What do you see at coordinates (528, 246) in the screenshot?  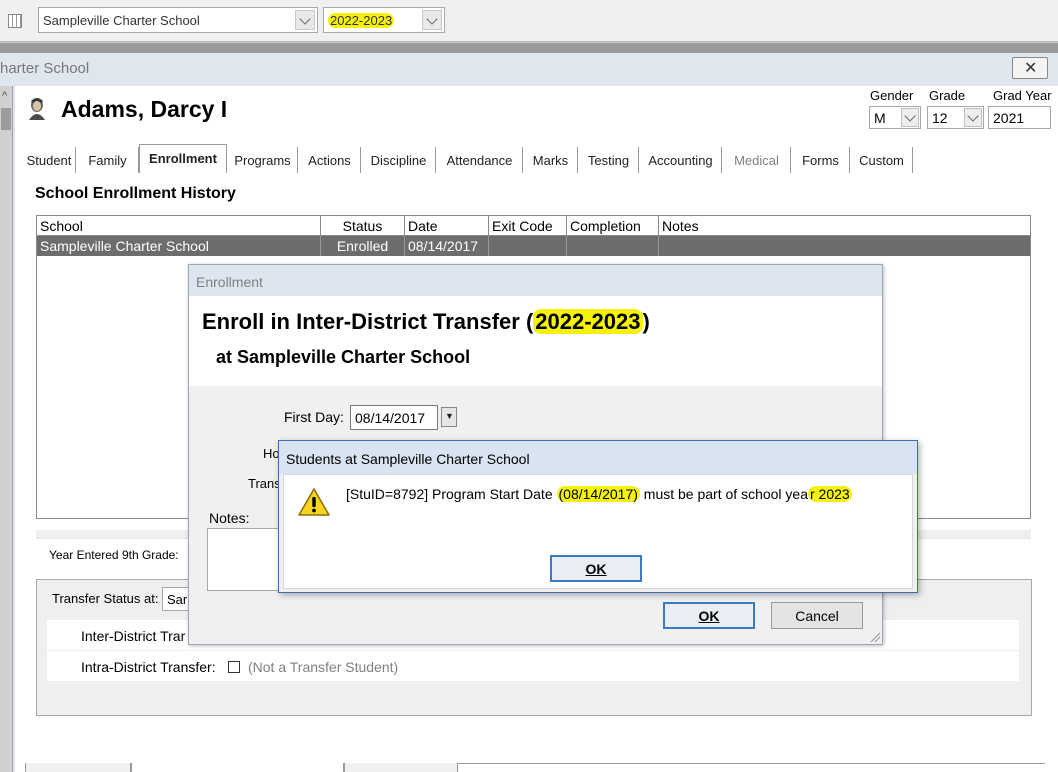 I see `cell-exit-code` at bounding box center [528, 246].